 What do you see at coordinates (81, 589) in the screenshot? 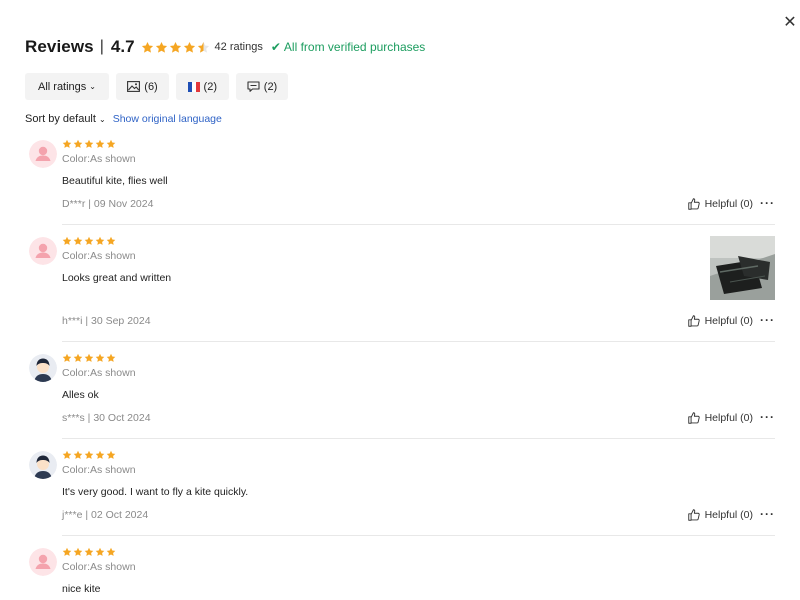
I see `review-text: nice kite` at bounding box center [81, 589].